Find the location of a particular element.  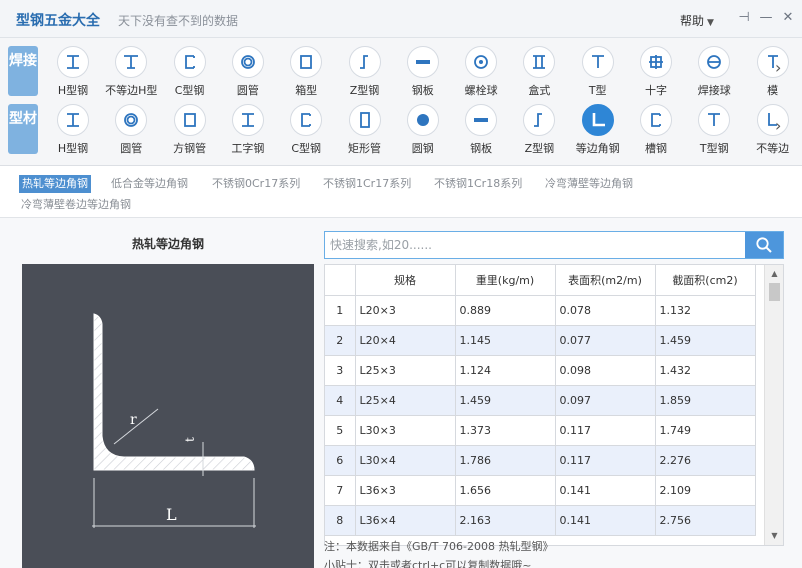

row-index: 5 is located at coordinates (340, 430).